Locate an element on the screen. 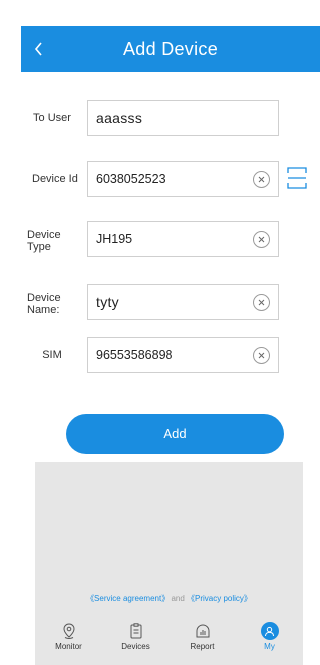 The image size is (320, 665). header-bar: Add Device is located at coordinates (170, 49).